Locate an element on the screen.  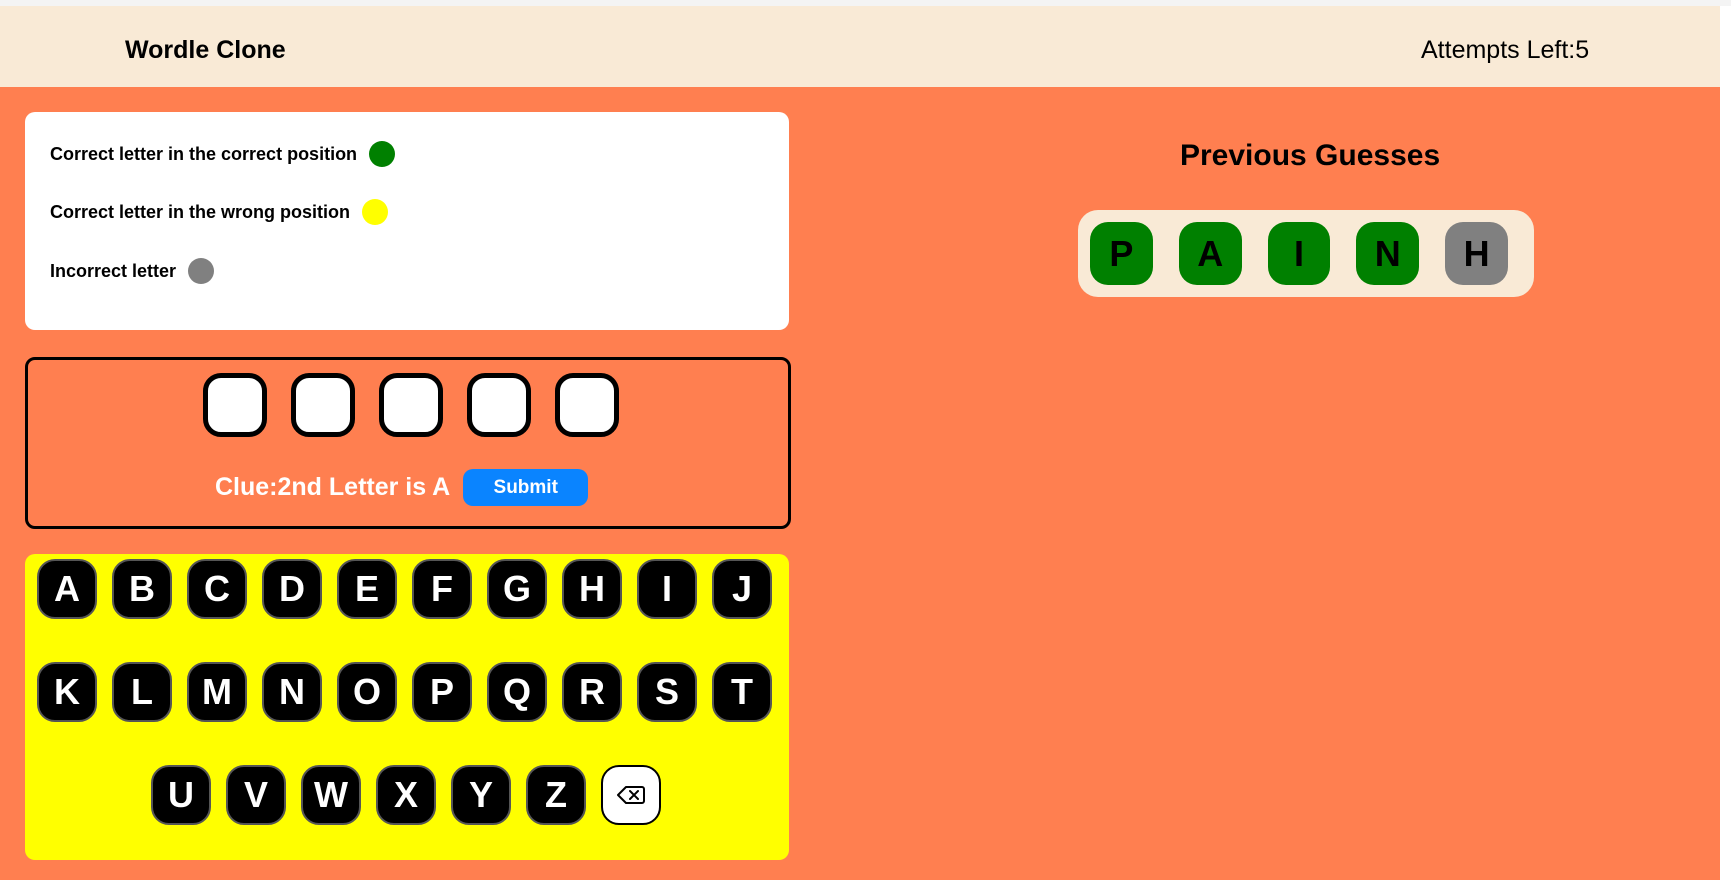
key-r: R is located at coordinates (592, 692).